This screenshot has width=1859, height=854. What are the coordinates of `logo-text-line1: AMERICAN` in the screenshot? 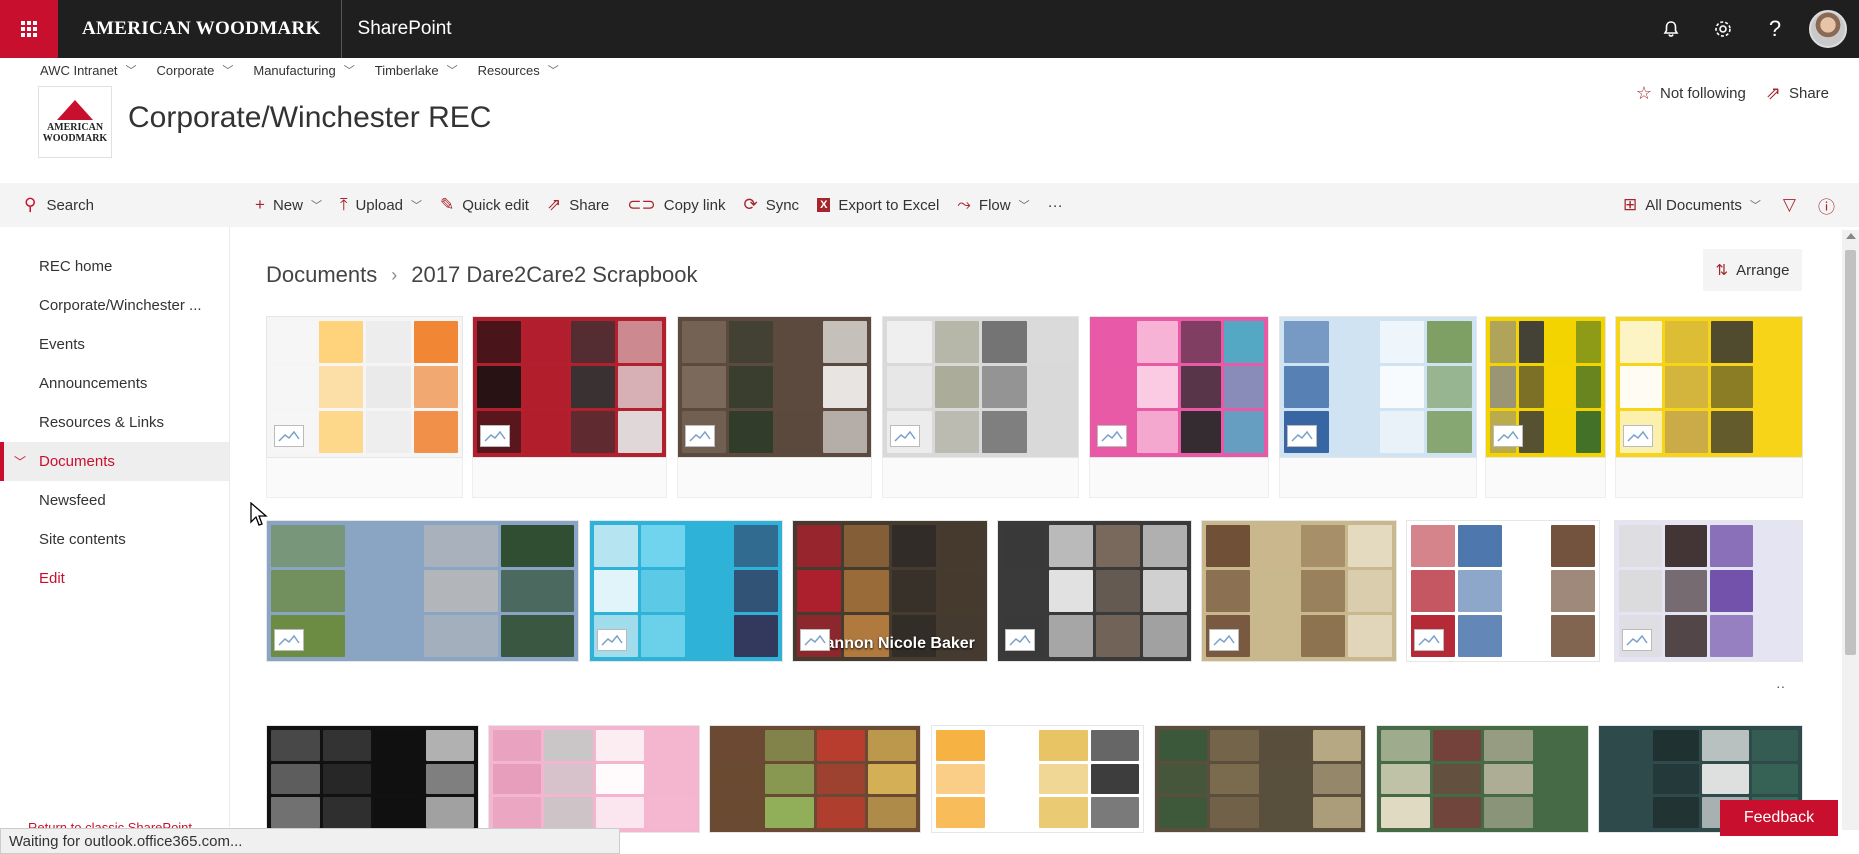 It's located at (75, 127).